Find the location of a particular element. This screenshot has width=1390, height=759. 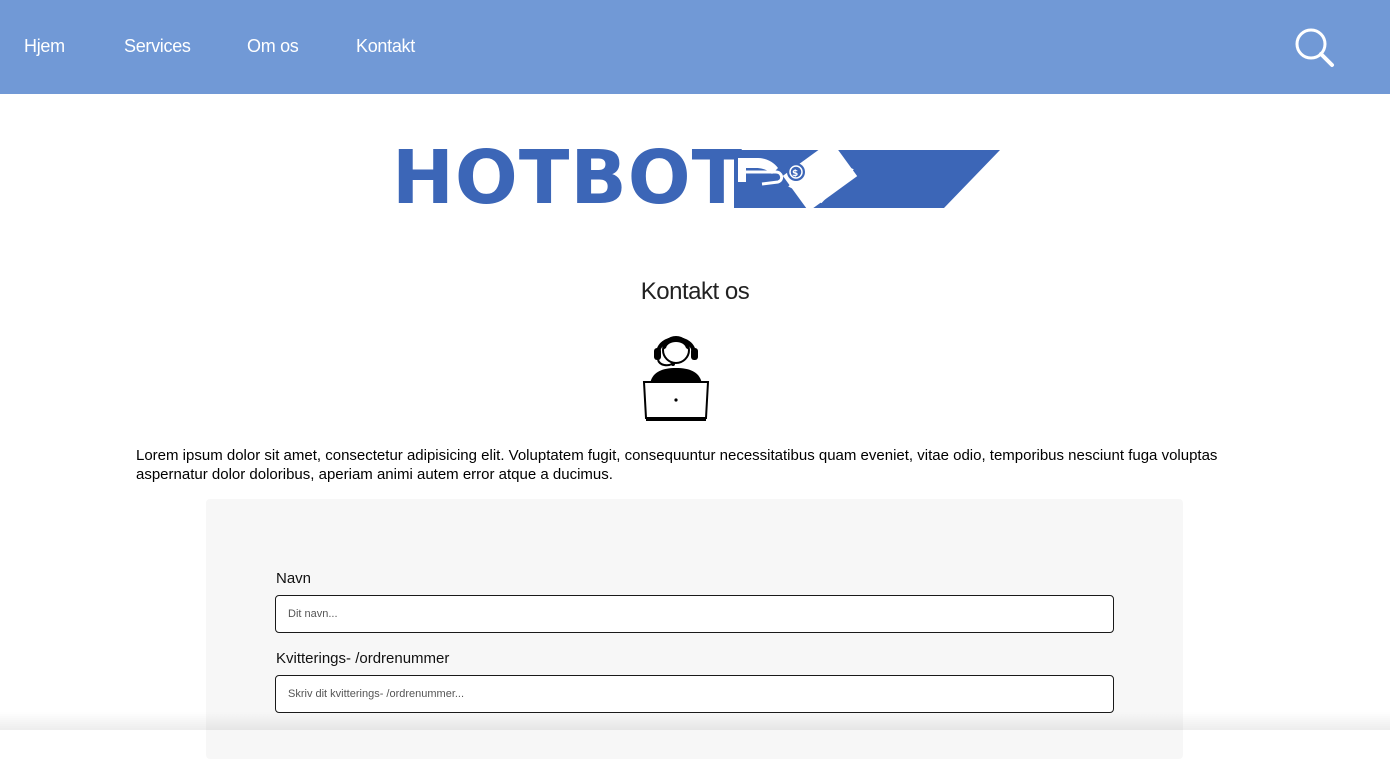

order-number-field-label: Kvitterings- /ordrenummer is located at coordinates (363, 658).